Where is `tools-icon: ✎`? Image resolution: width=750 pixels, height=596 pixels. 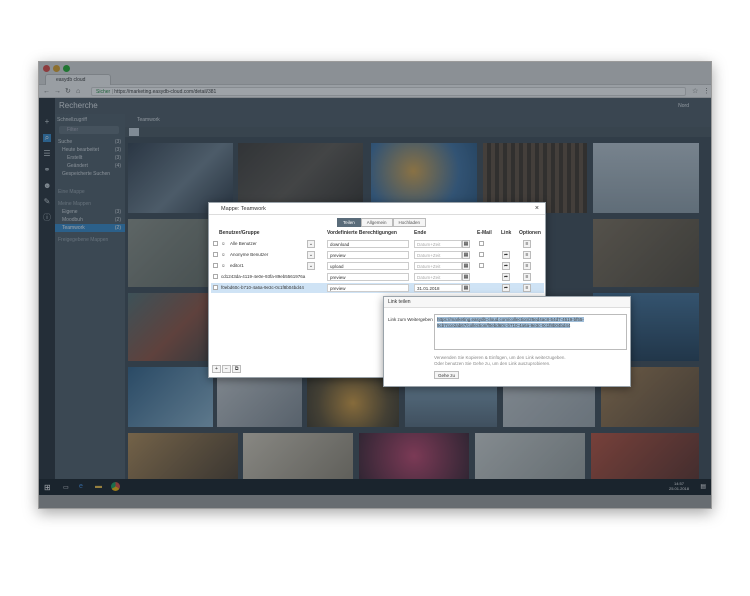
tools-icon: ✎ is located at coordinates (47, 202).